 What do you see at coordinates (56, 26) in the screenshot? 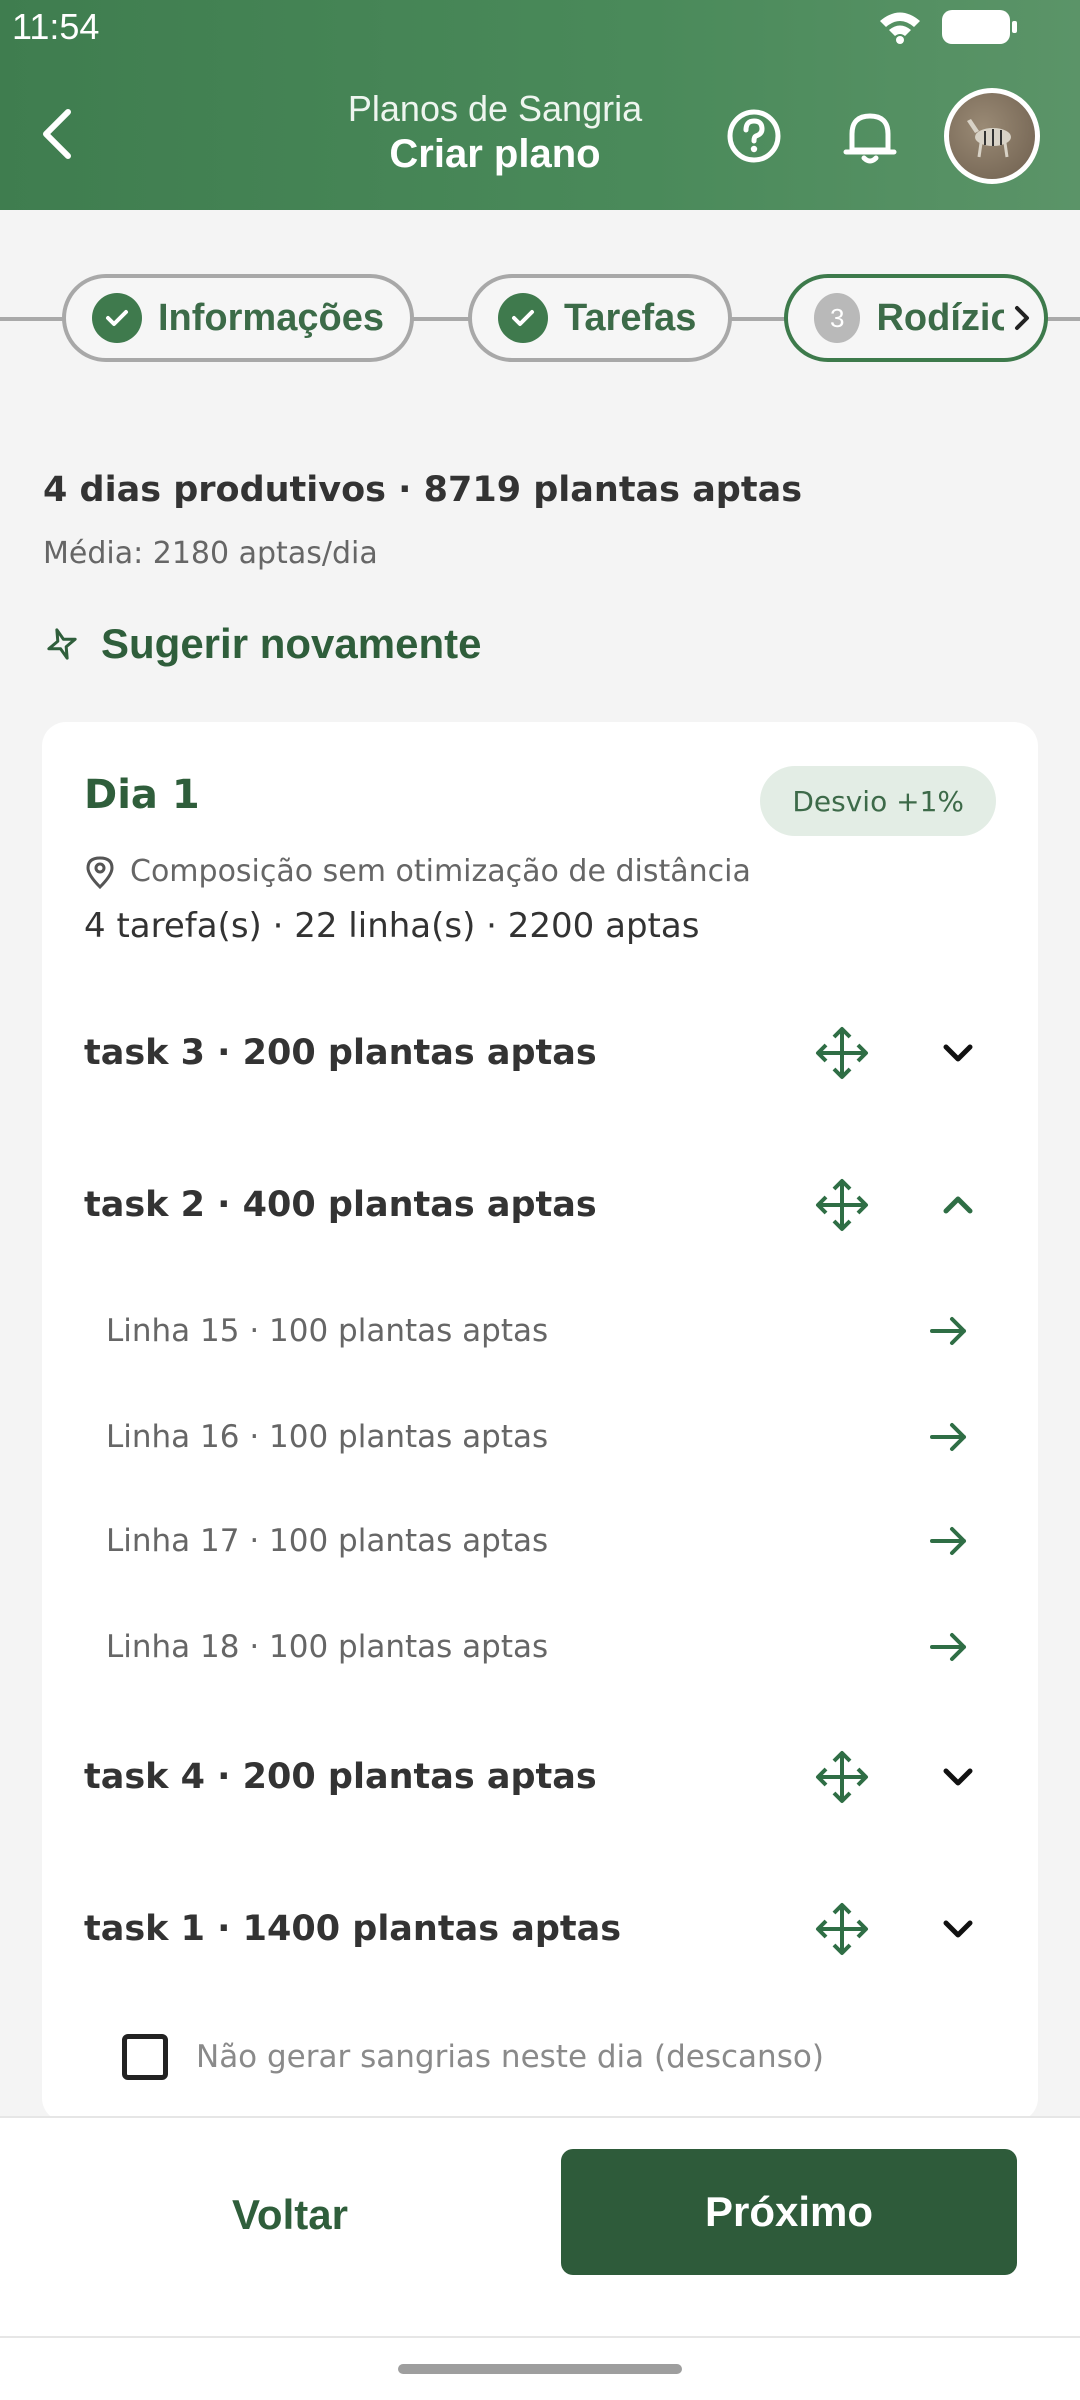
I see `status-time: 11:54` at bounding box center [56, 26].